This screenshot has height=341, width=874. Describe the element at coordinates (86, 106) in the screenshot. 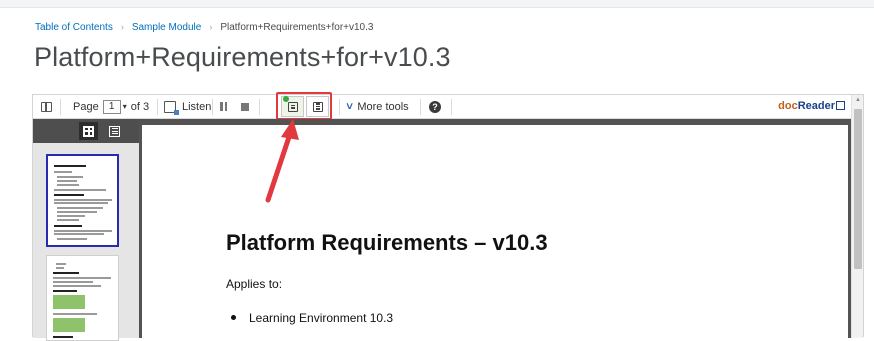

I see `page-label: Page` at that location.